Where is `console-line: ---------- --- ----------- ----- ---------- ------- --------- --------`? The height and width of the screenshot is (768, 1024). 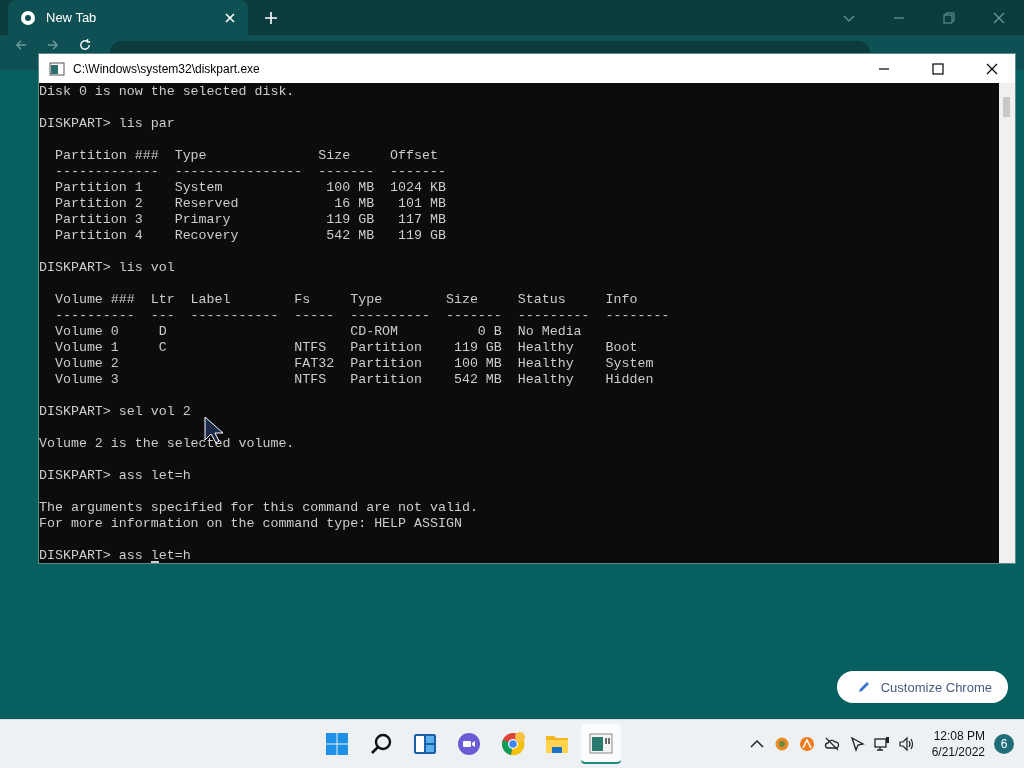
console-line: ---------- --- ----------- ----- ---------- ------- --------- -------- is located at coordinates (361, 316).